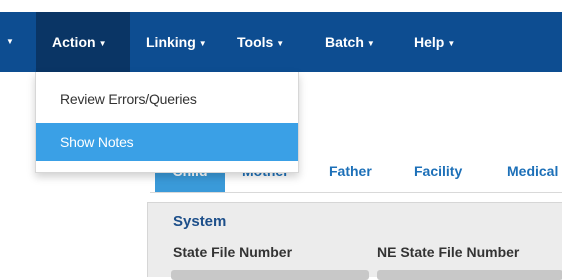 The width and height of the screenshot is (562, 280). Describe the element at coordinates (74, 42) in the screenshot. I see `nav-action-label: Action` at that location.